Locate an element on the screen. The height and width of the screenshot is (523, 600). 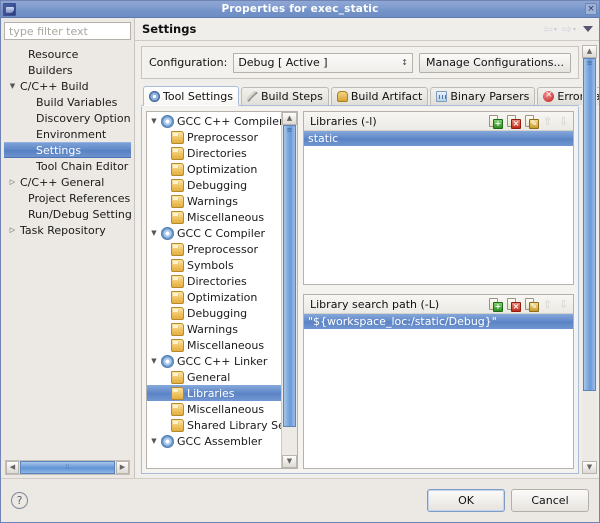
scroll-left-icon: ◀ is located at coordinates (12, 467).